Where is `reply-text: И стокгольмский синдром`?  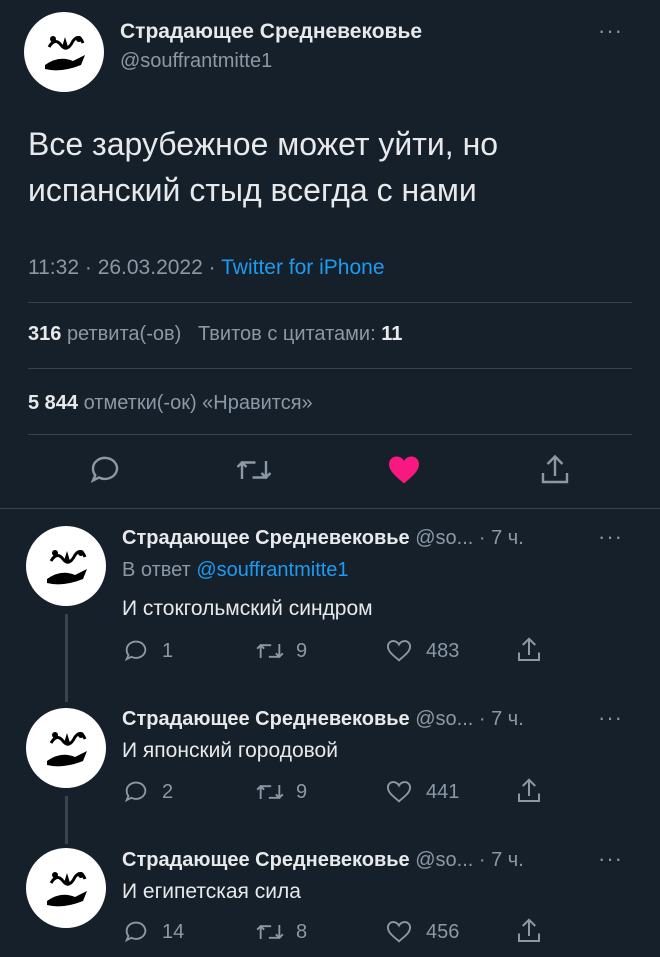 reply-text: И стокгольмский синдром is located at coordinates (247, 608).